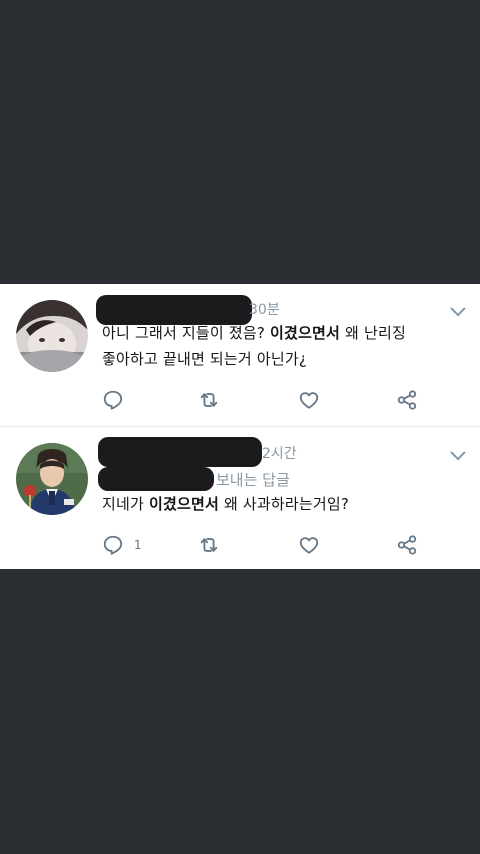 This screenshot has width=480, height=854. Describe the element at coordinates (180, 452) in the screenshot. I see `redacted-name` at that location.